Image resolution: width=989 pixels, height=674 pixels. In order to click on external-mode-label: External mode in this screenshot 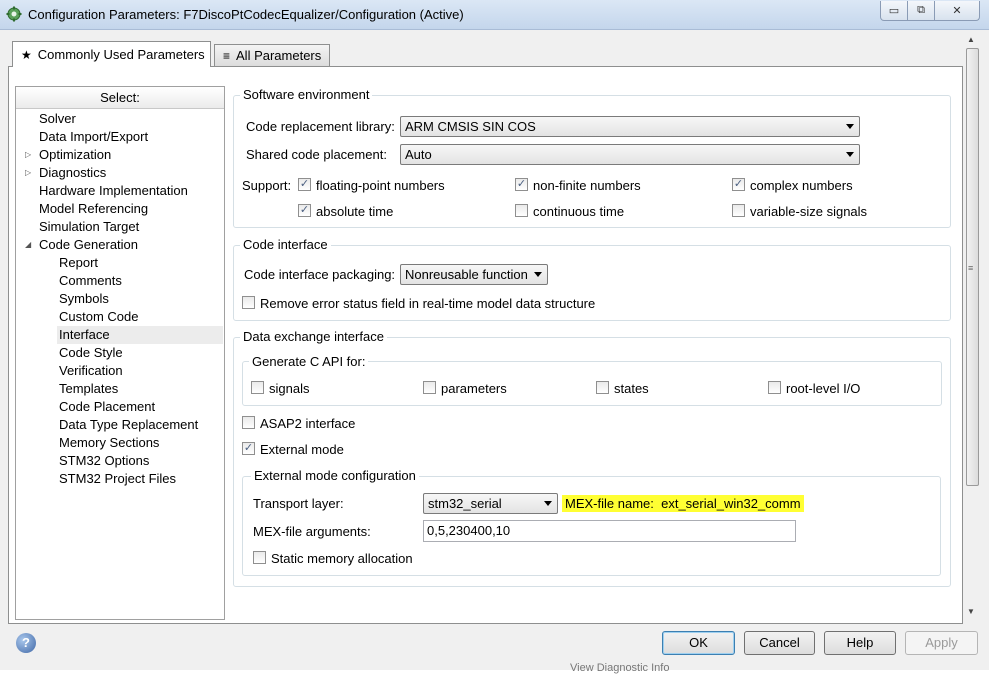, I will do `click(302, 449)`.